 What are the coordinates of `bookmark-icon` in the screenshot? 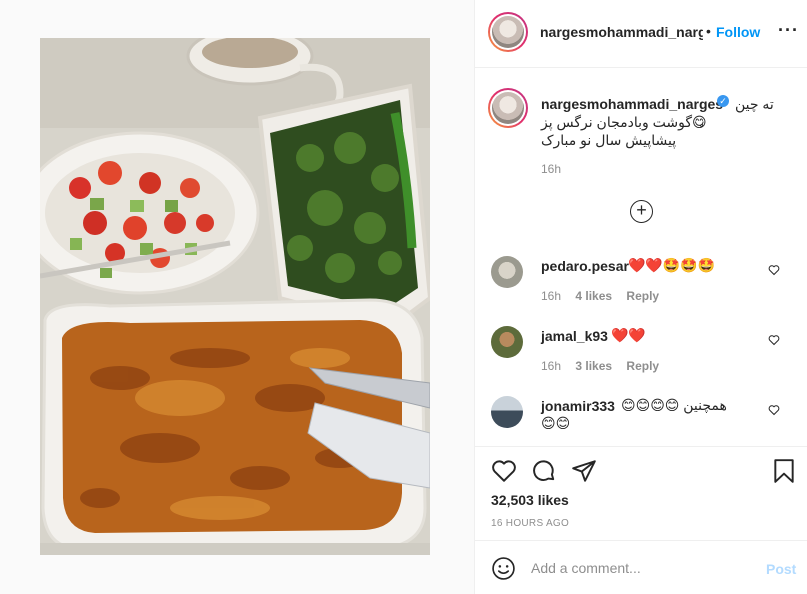 It's located at (784, 471).